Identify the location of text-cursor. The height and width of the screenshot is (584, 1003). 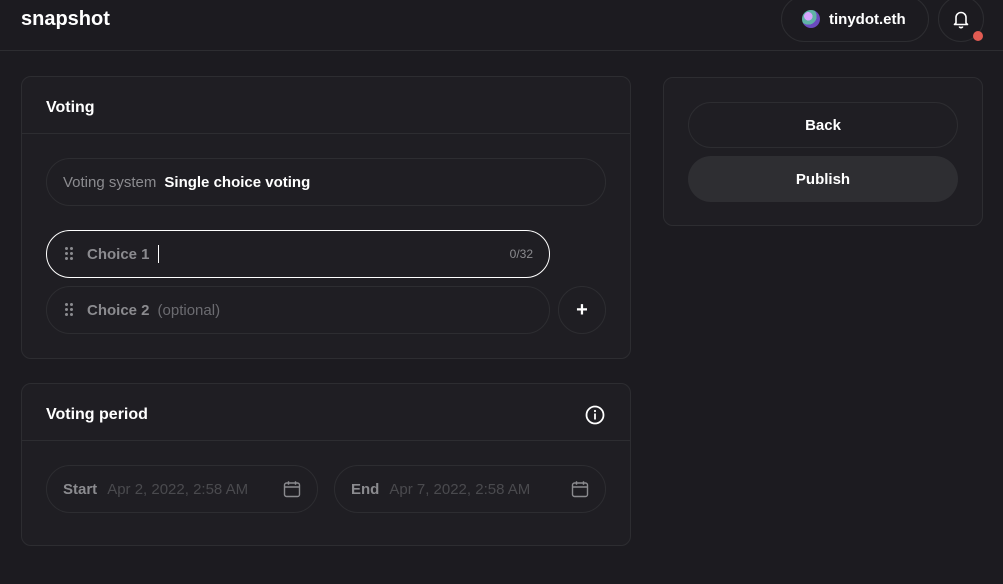
(158, 254).